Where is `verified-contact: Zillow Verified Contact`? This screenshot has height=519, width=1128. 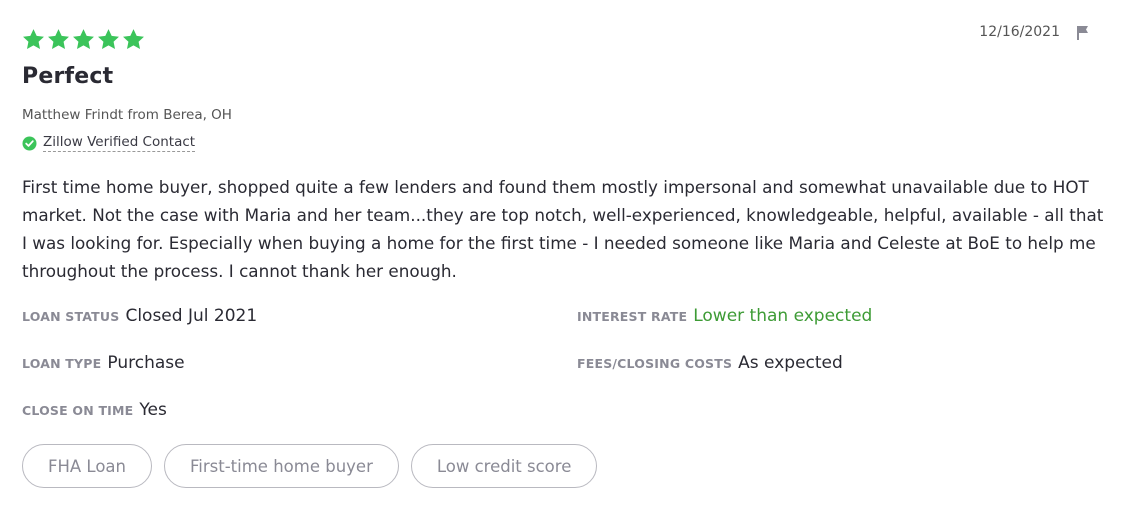
verified-contact: Zillow Verified Contact is located at coordinates (109, 143).